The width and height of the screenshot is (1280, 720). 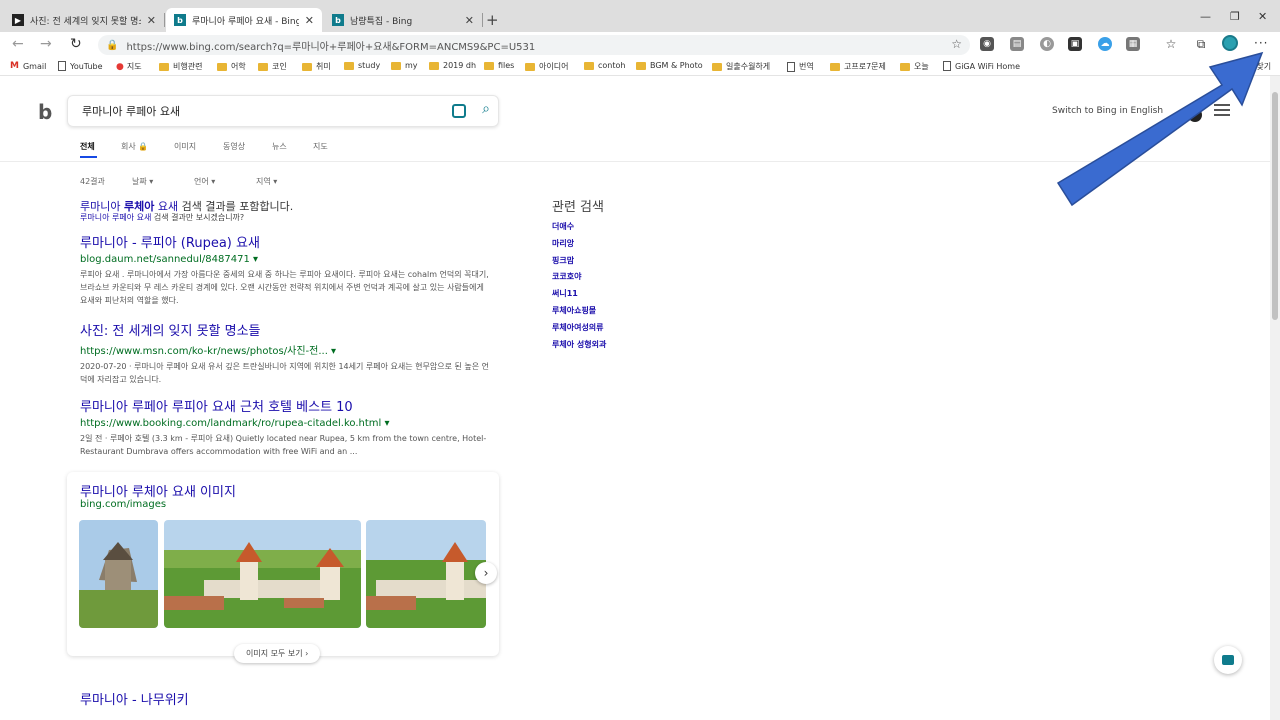 I want to click on visual-search-icon, so click(x=459, y=111).